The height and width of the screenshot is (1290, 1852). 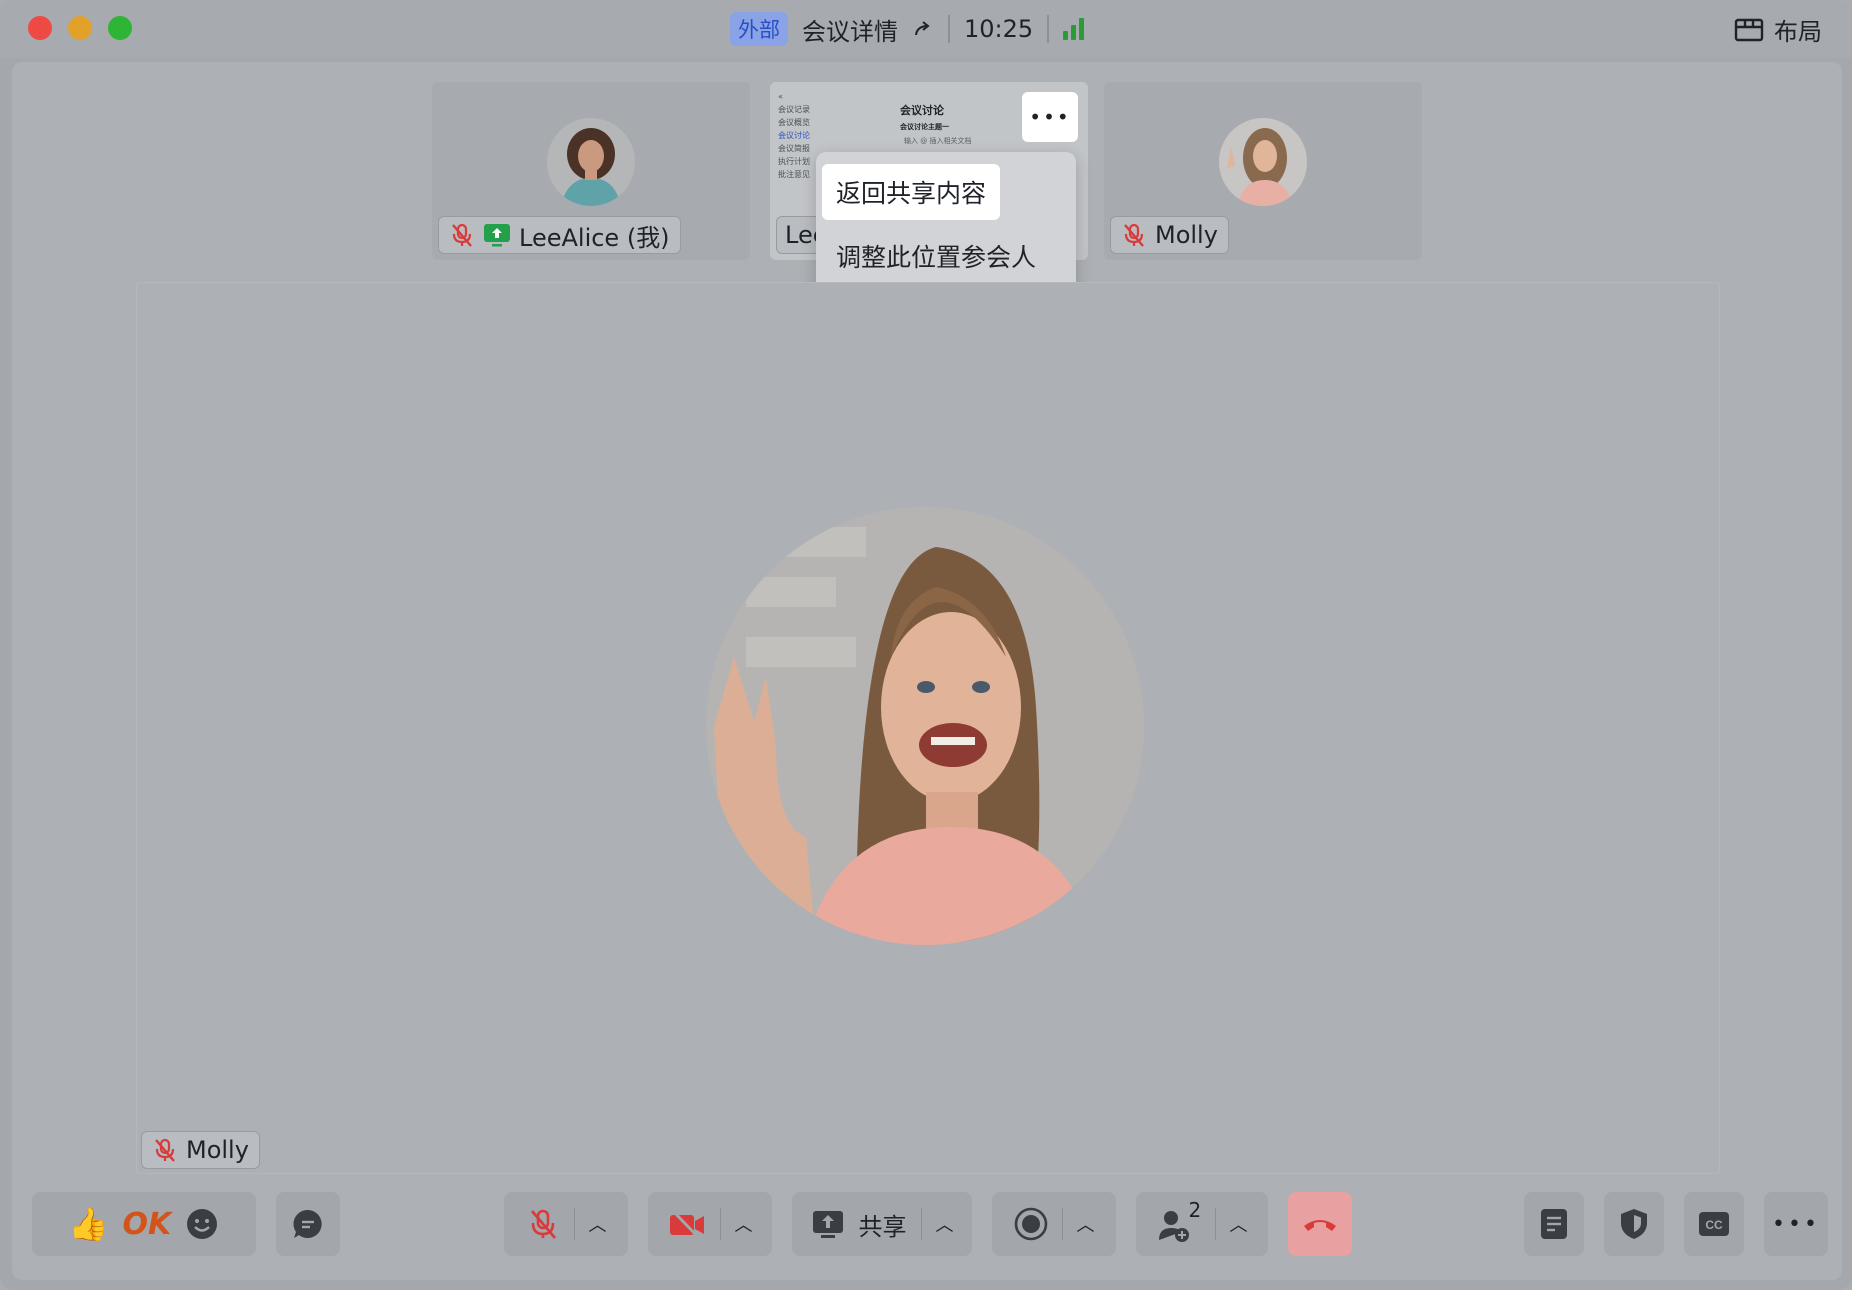 I want to click on more-button: •••, so click(x=1796, y=1224).